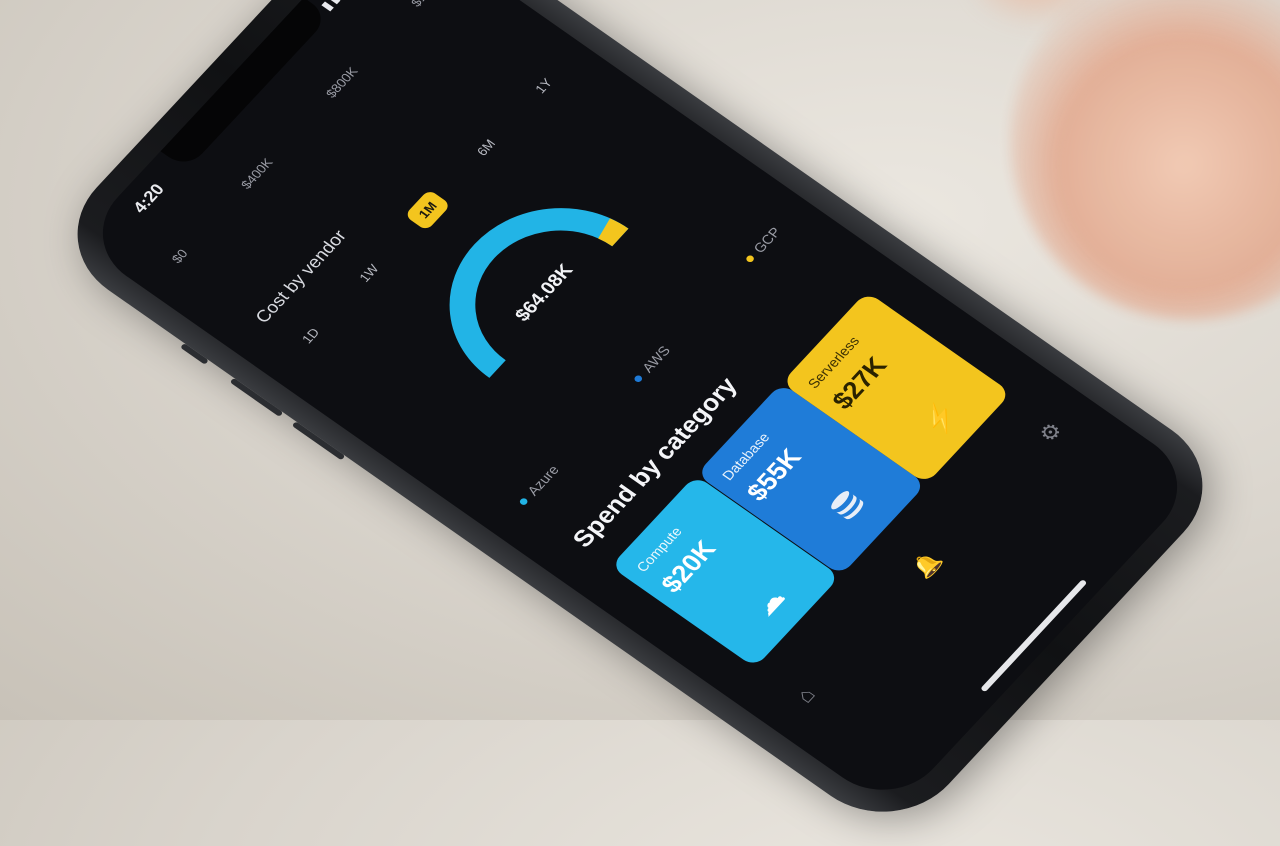 The height and width of the screenshot is (846, 1280). What do you see at coordinates (656, 359) in the screenshot?
I see `legend-label: AWS` at bounding box center [656, 359].